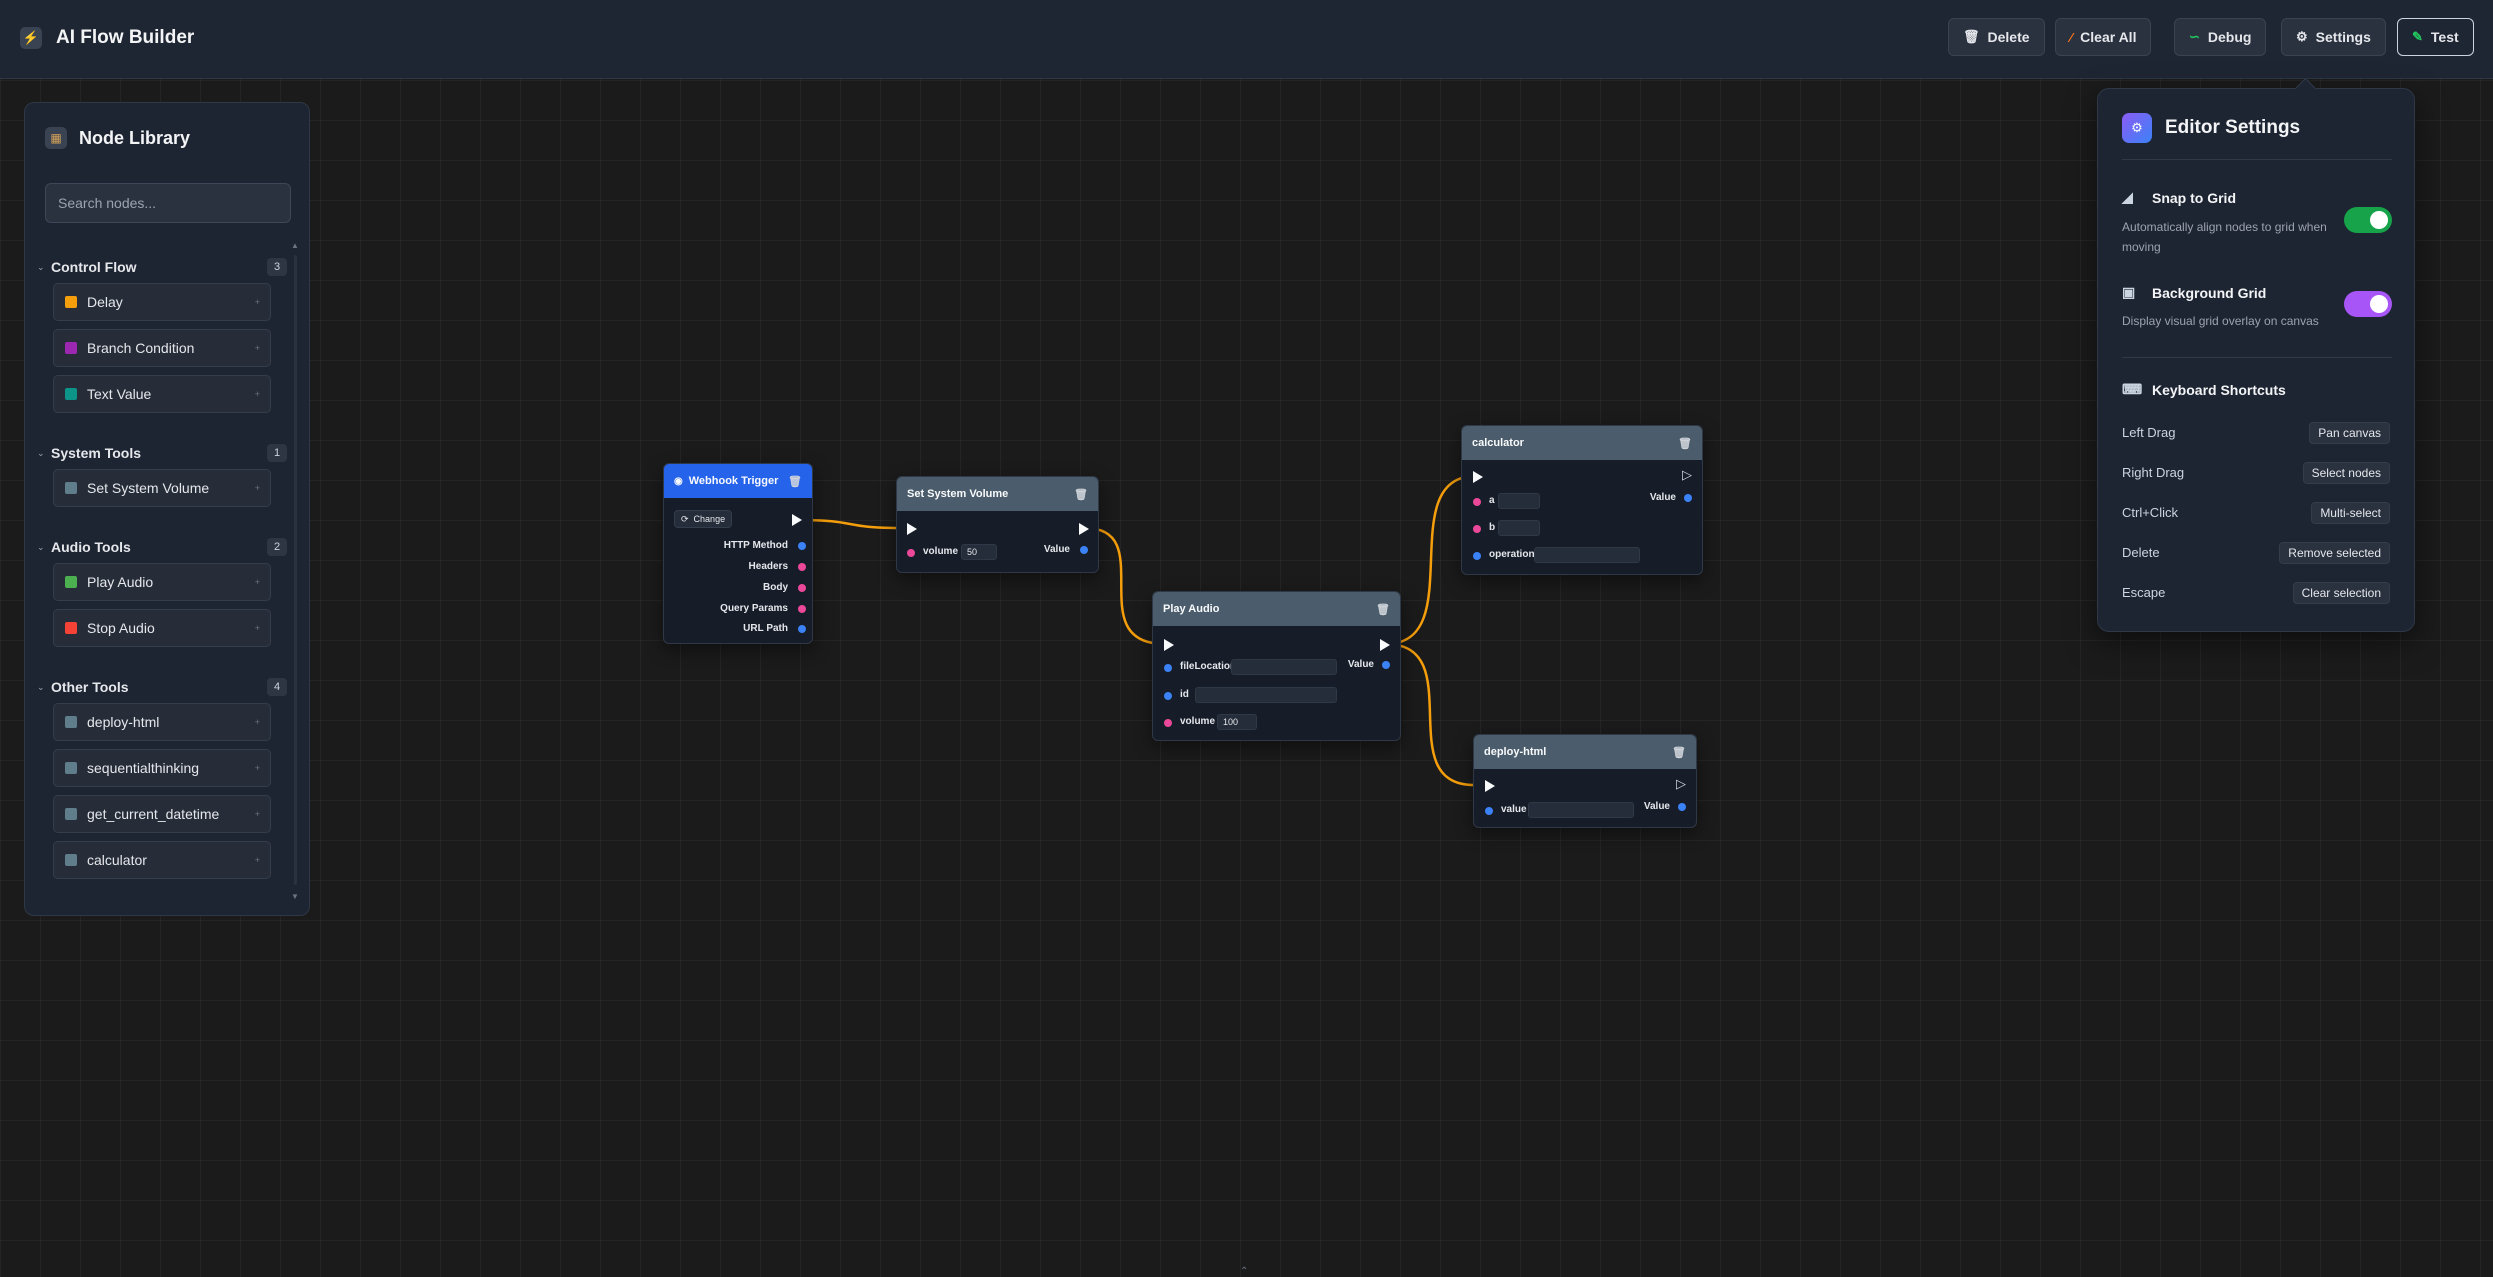  I want to click on library-item-label: get_current_datetime, so click(153, 814).